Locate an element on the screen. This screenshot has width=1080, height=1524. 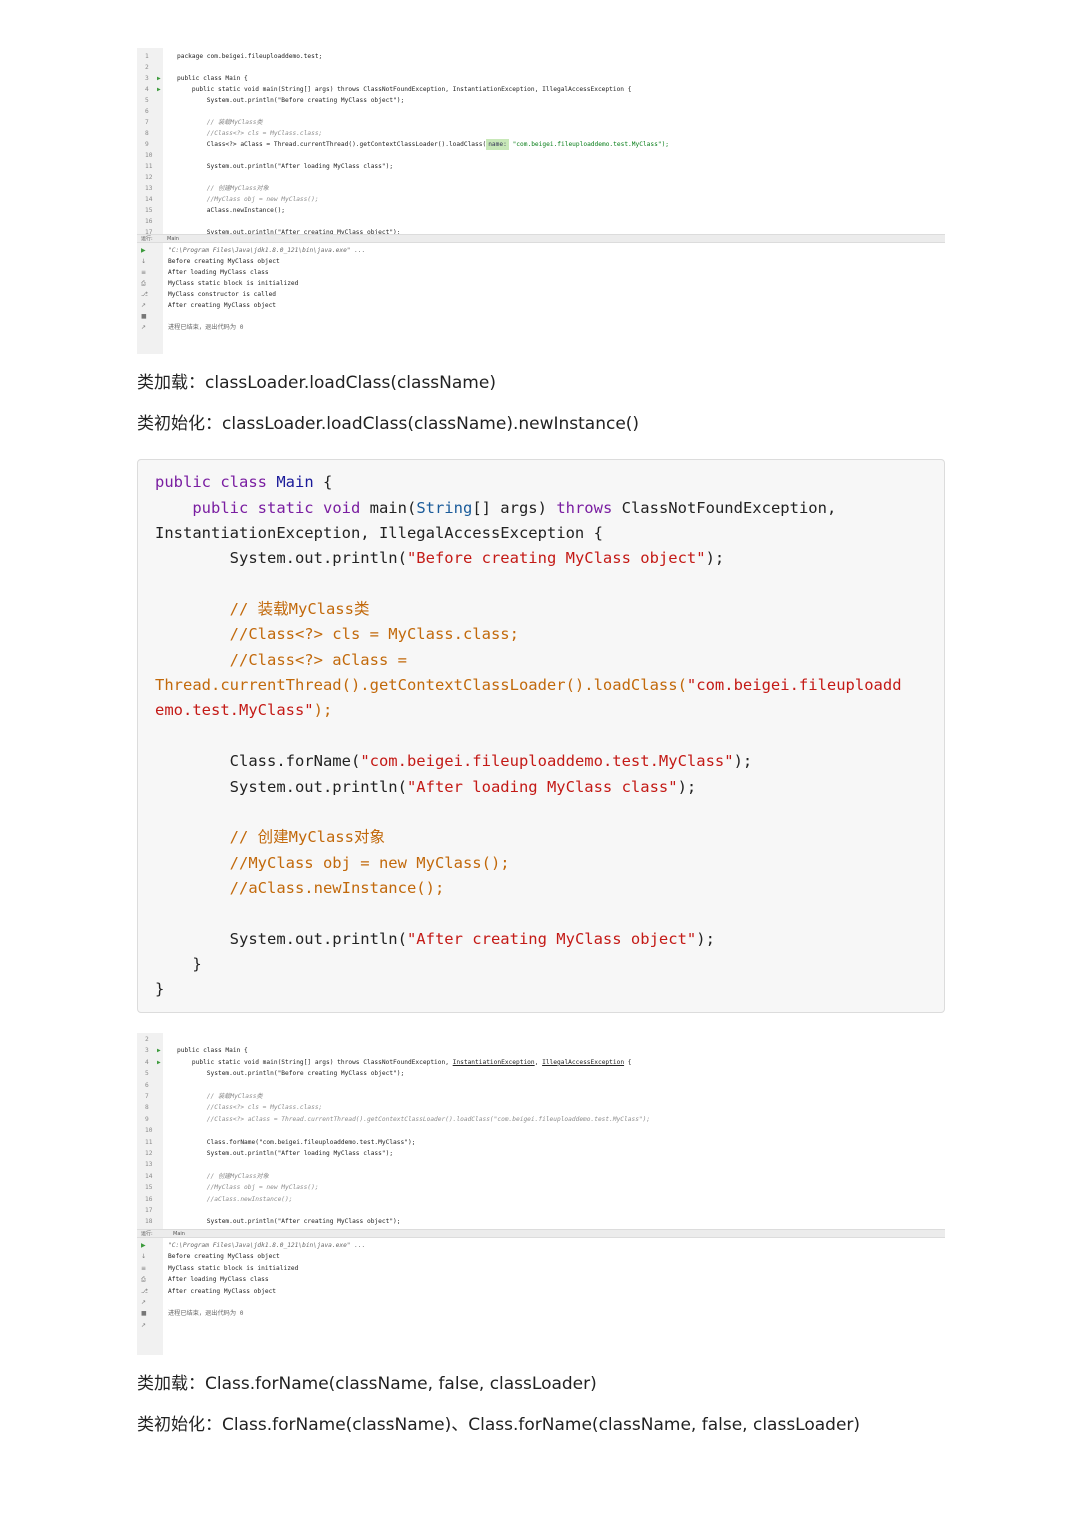
code-token: , is located at coordinates (538, 1062).